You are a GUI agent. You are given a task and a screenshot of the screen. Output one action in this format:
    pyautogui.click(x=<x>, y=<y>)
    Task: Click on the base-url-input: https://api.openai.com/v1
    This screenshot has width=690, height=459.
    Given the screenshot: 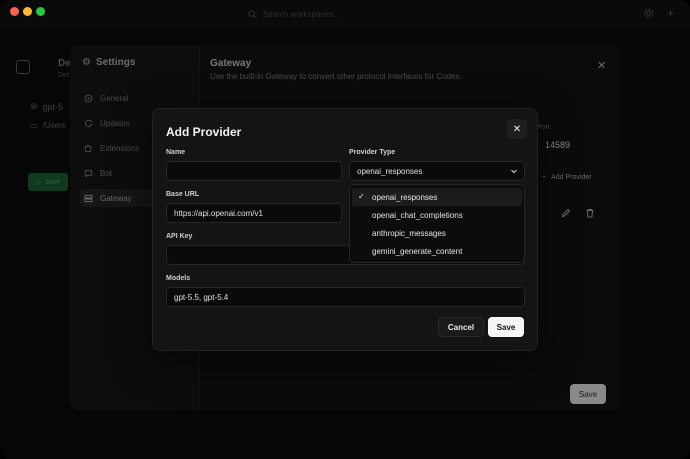 What is the action you would take?
    pyautogui.click(x=254, y=213)
    